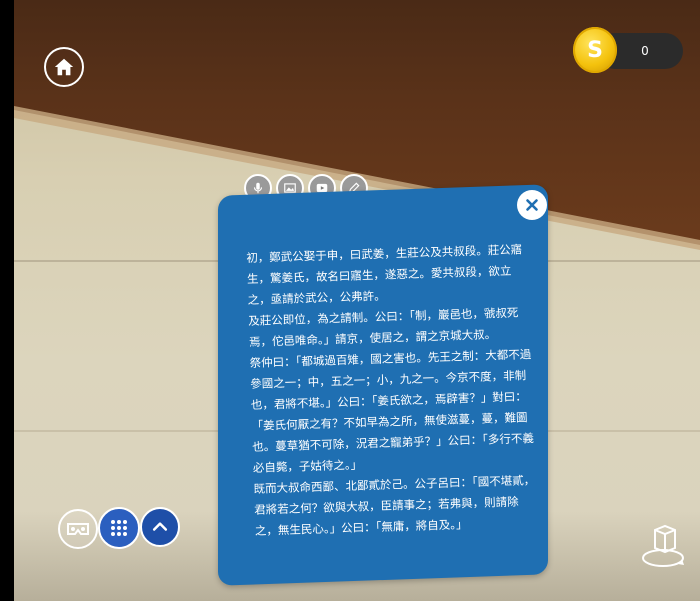  I want to click on microphone-icon, so click(258, 188).